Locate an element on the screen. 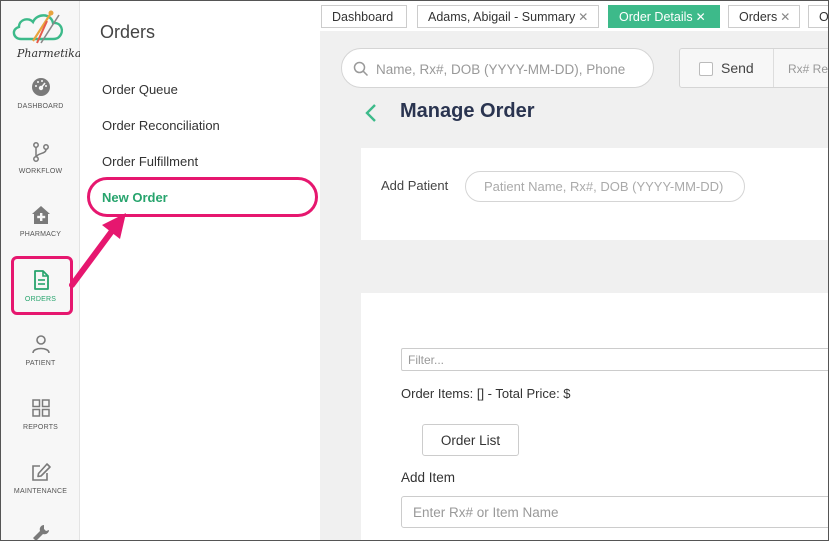  maintenance-icon is located at coordinates (41, 472).